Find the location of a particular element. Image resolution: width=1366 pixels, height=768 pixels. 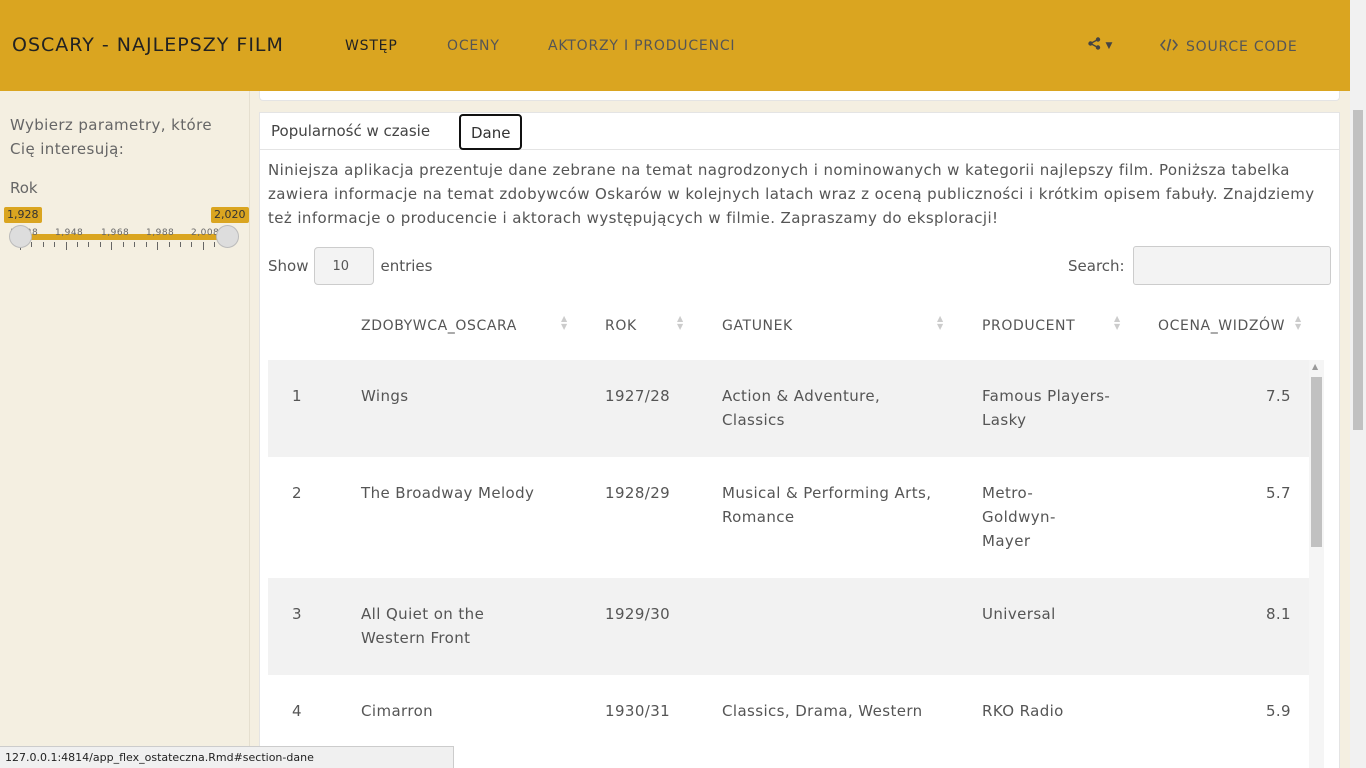

table-search: Search: is located at coordinates (1199, 265).